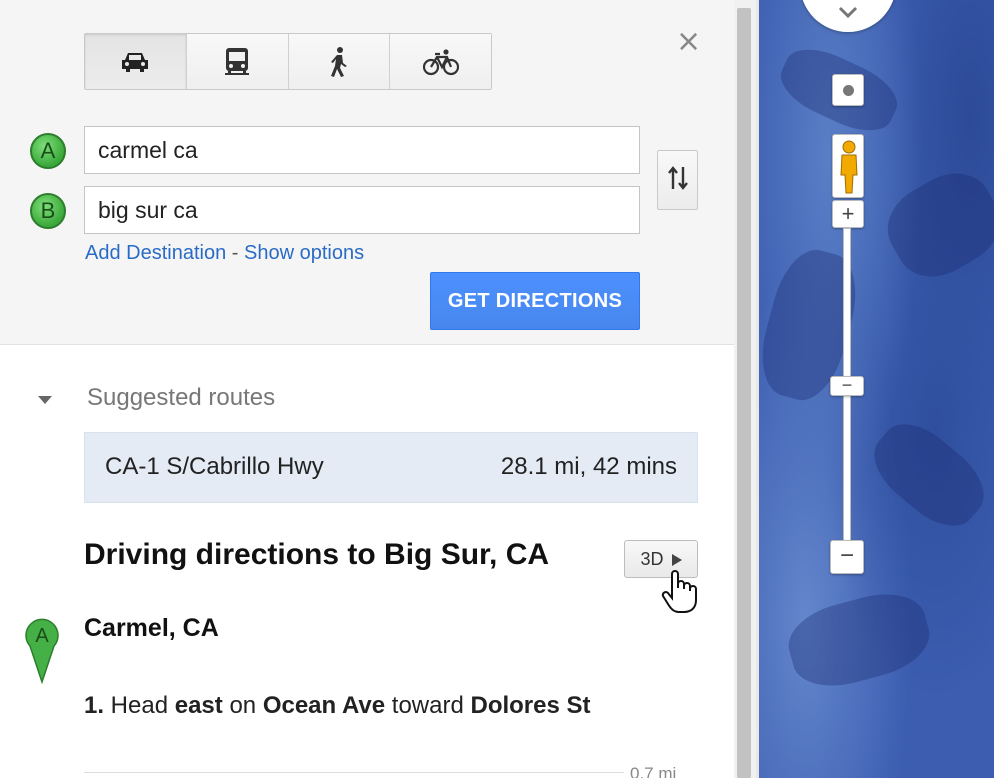 This screenshot has width=994, height=778. I want to click on route-summary: 28.1 mi, 42 mins, so click(588, 466).